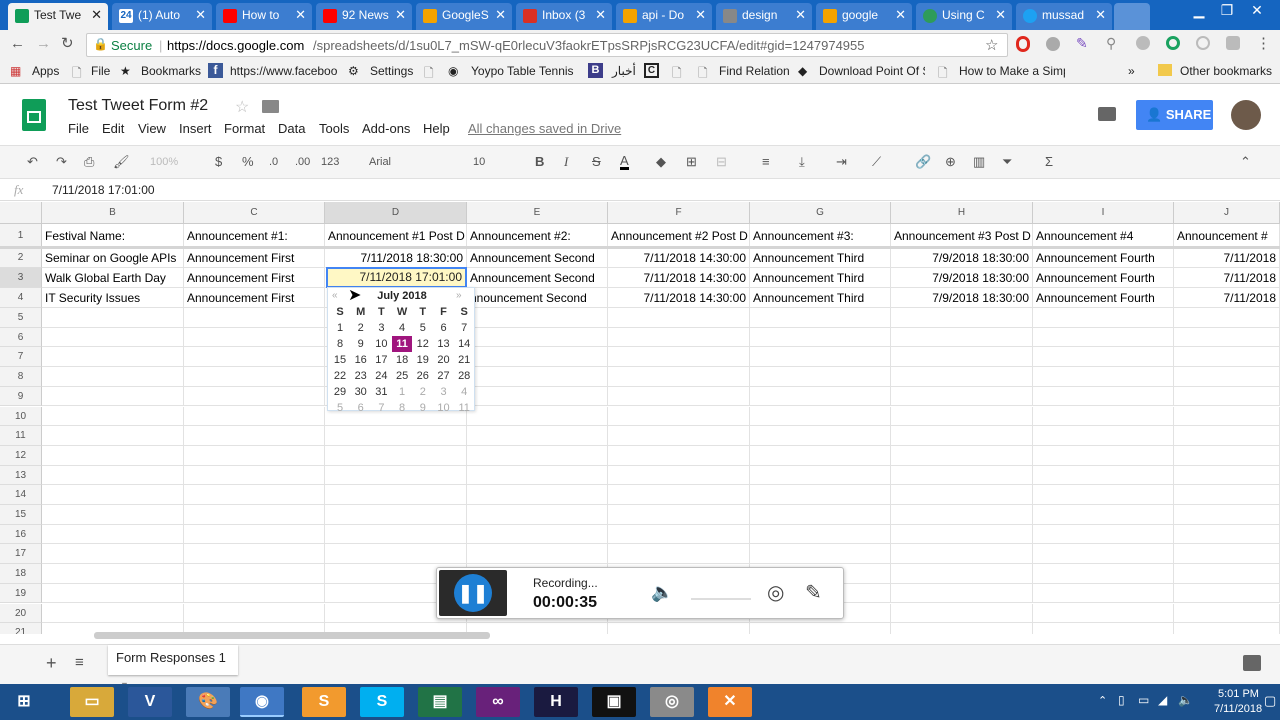 The height and width of the screenshot is (720, 1280). I want to click on header-cell: Announcement #1:, so click(254, 236).